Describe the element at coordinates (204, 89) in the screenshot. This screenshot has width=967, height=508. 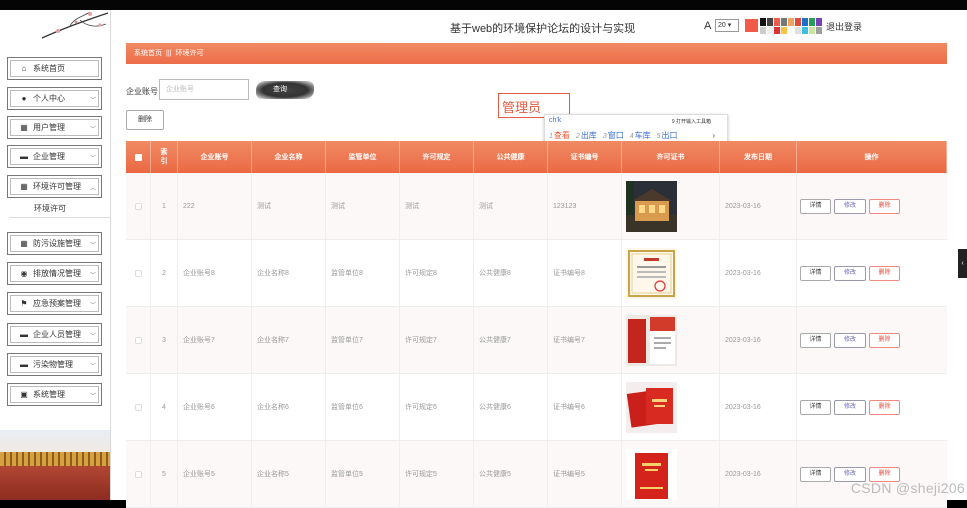
I see `account-search-input: 企业账号` at that location.